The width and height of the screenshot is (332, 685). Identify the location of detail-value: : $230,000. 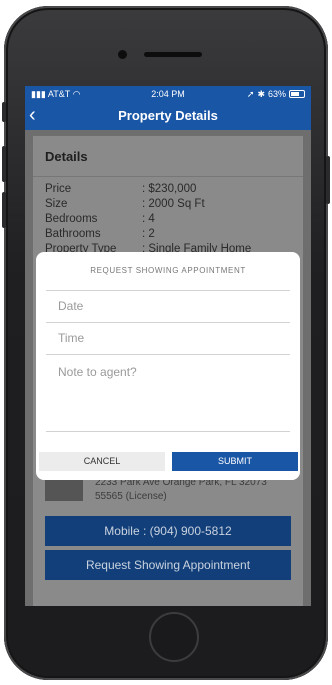
(169, 189).